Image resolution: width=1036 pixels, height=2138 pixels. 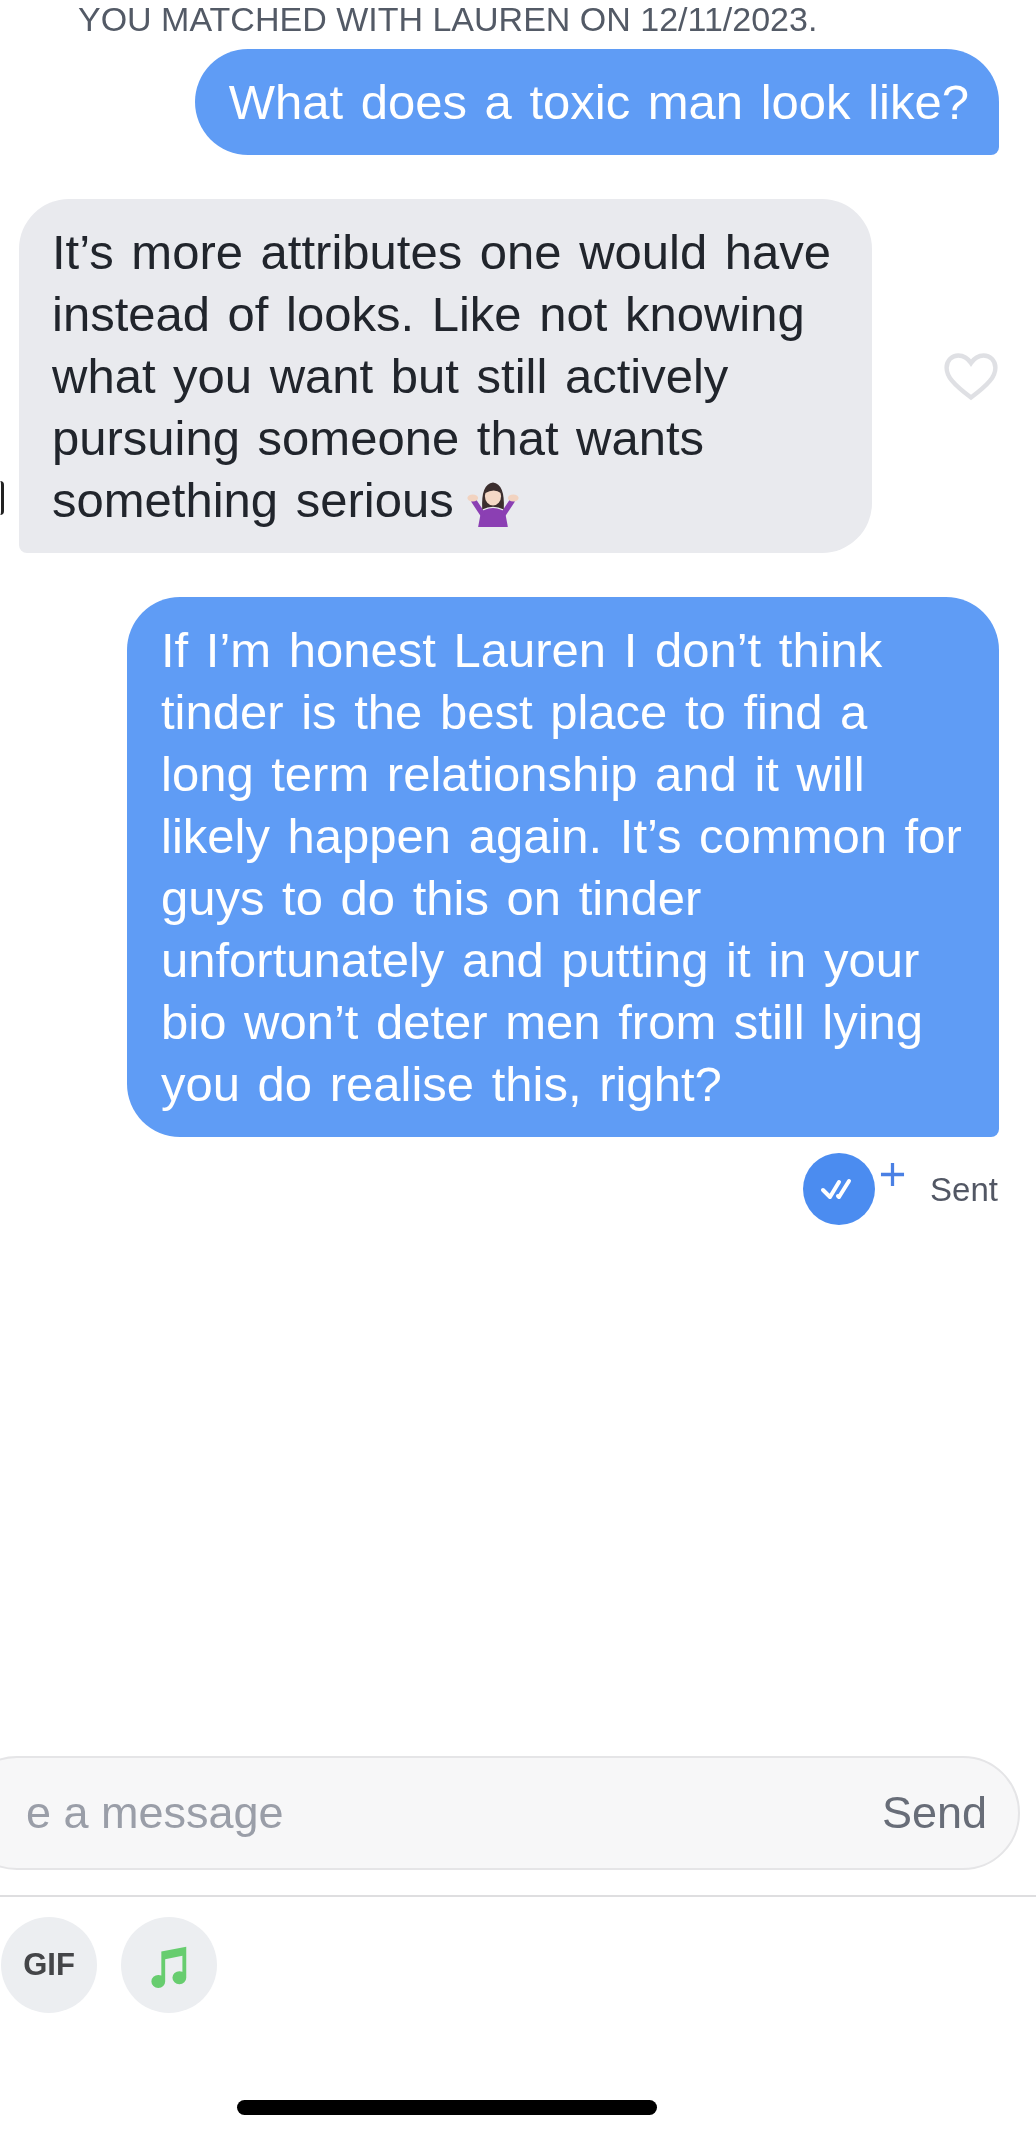 What do you see at coordinates (448, 19) in the screenshot?
I see `match-notice-label: YOU MATCHED WITH LAUREN ON 12/11/2023.` at bounding box center [448, 19].